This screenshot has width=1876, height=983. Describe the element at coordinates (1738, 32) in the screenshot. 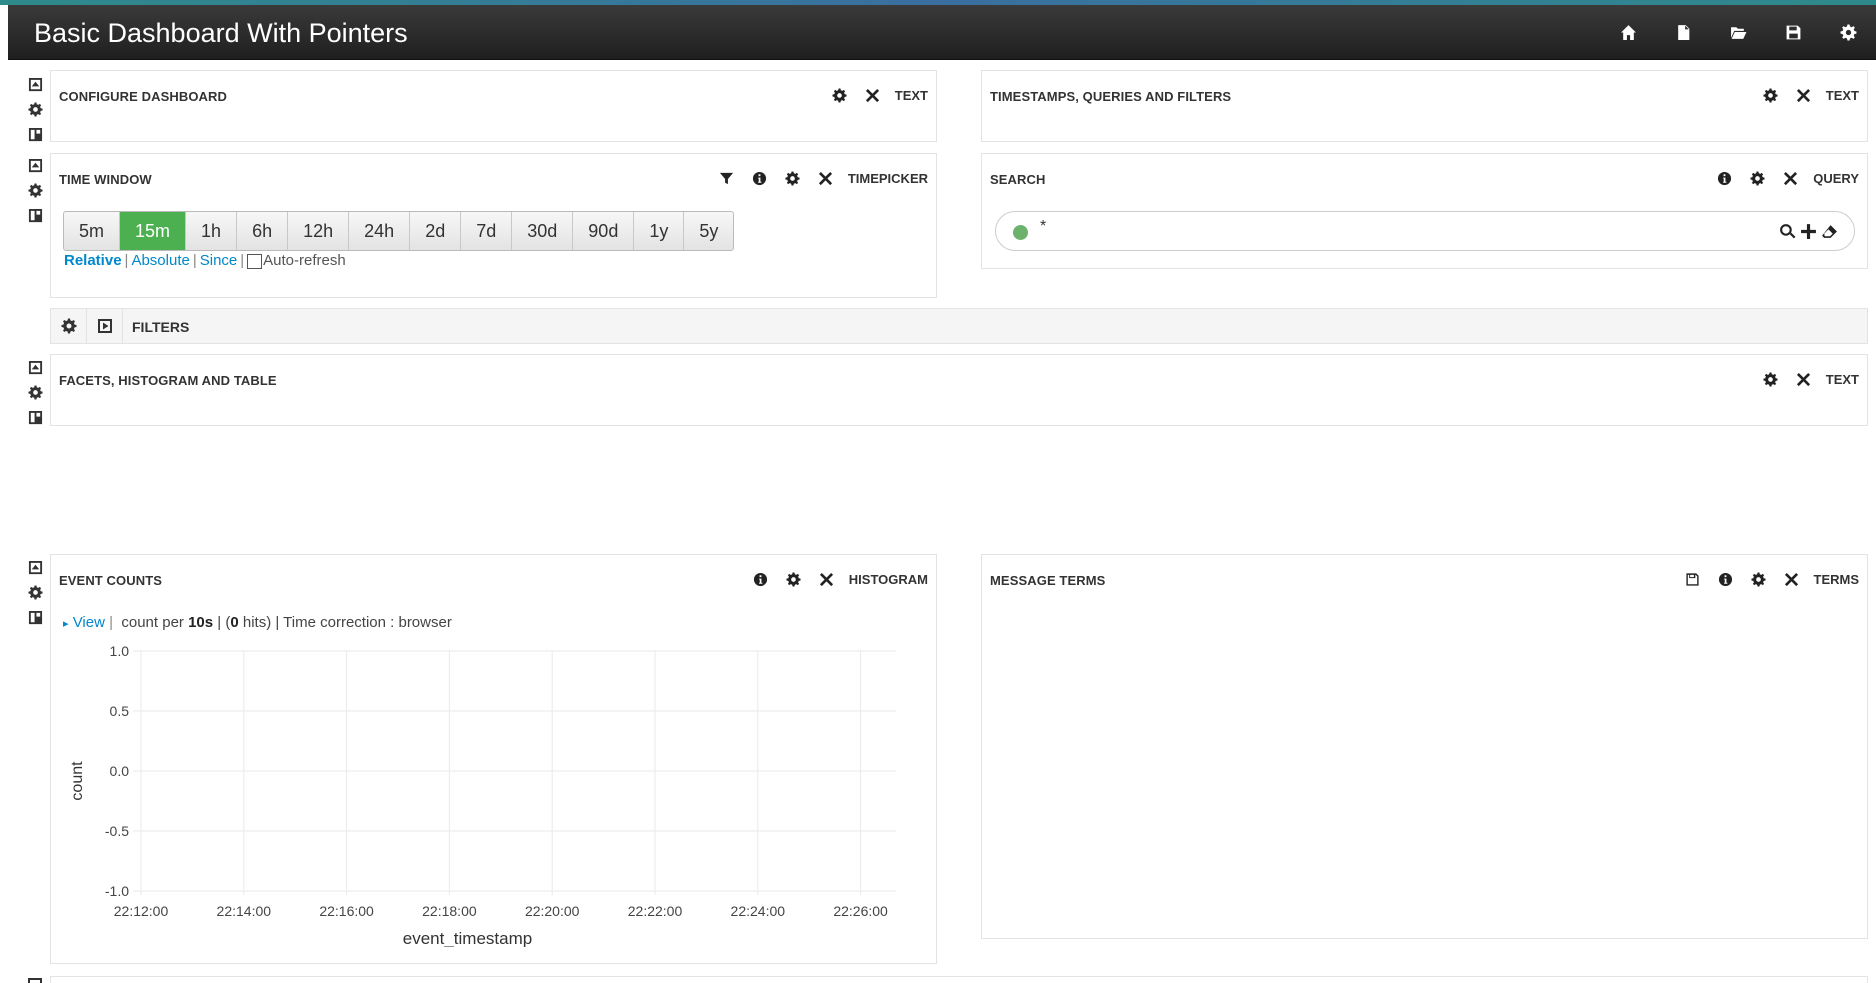

I see `open-folder-icon` at that location.